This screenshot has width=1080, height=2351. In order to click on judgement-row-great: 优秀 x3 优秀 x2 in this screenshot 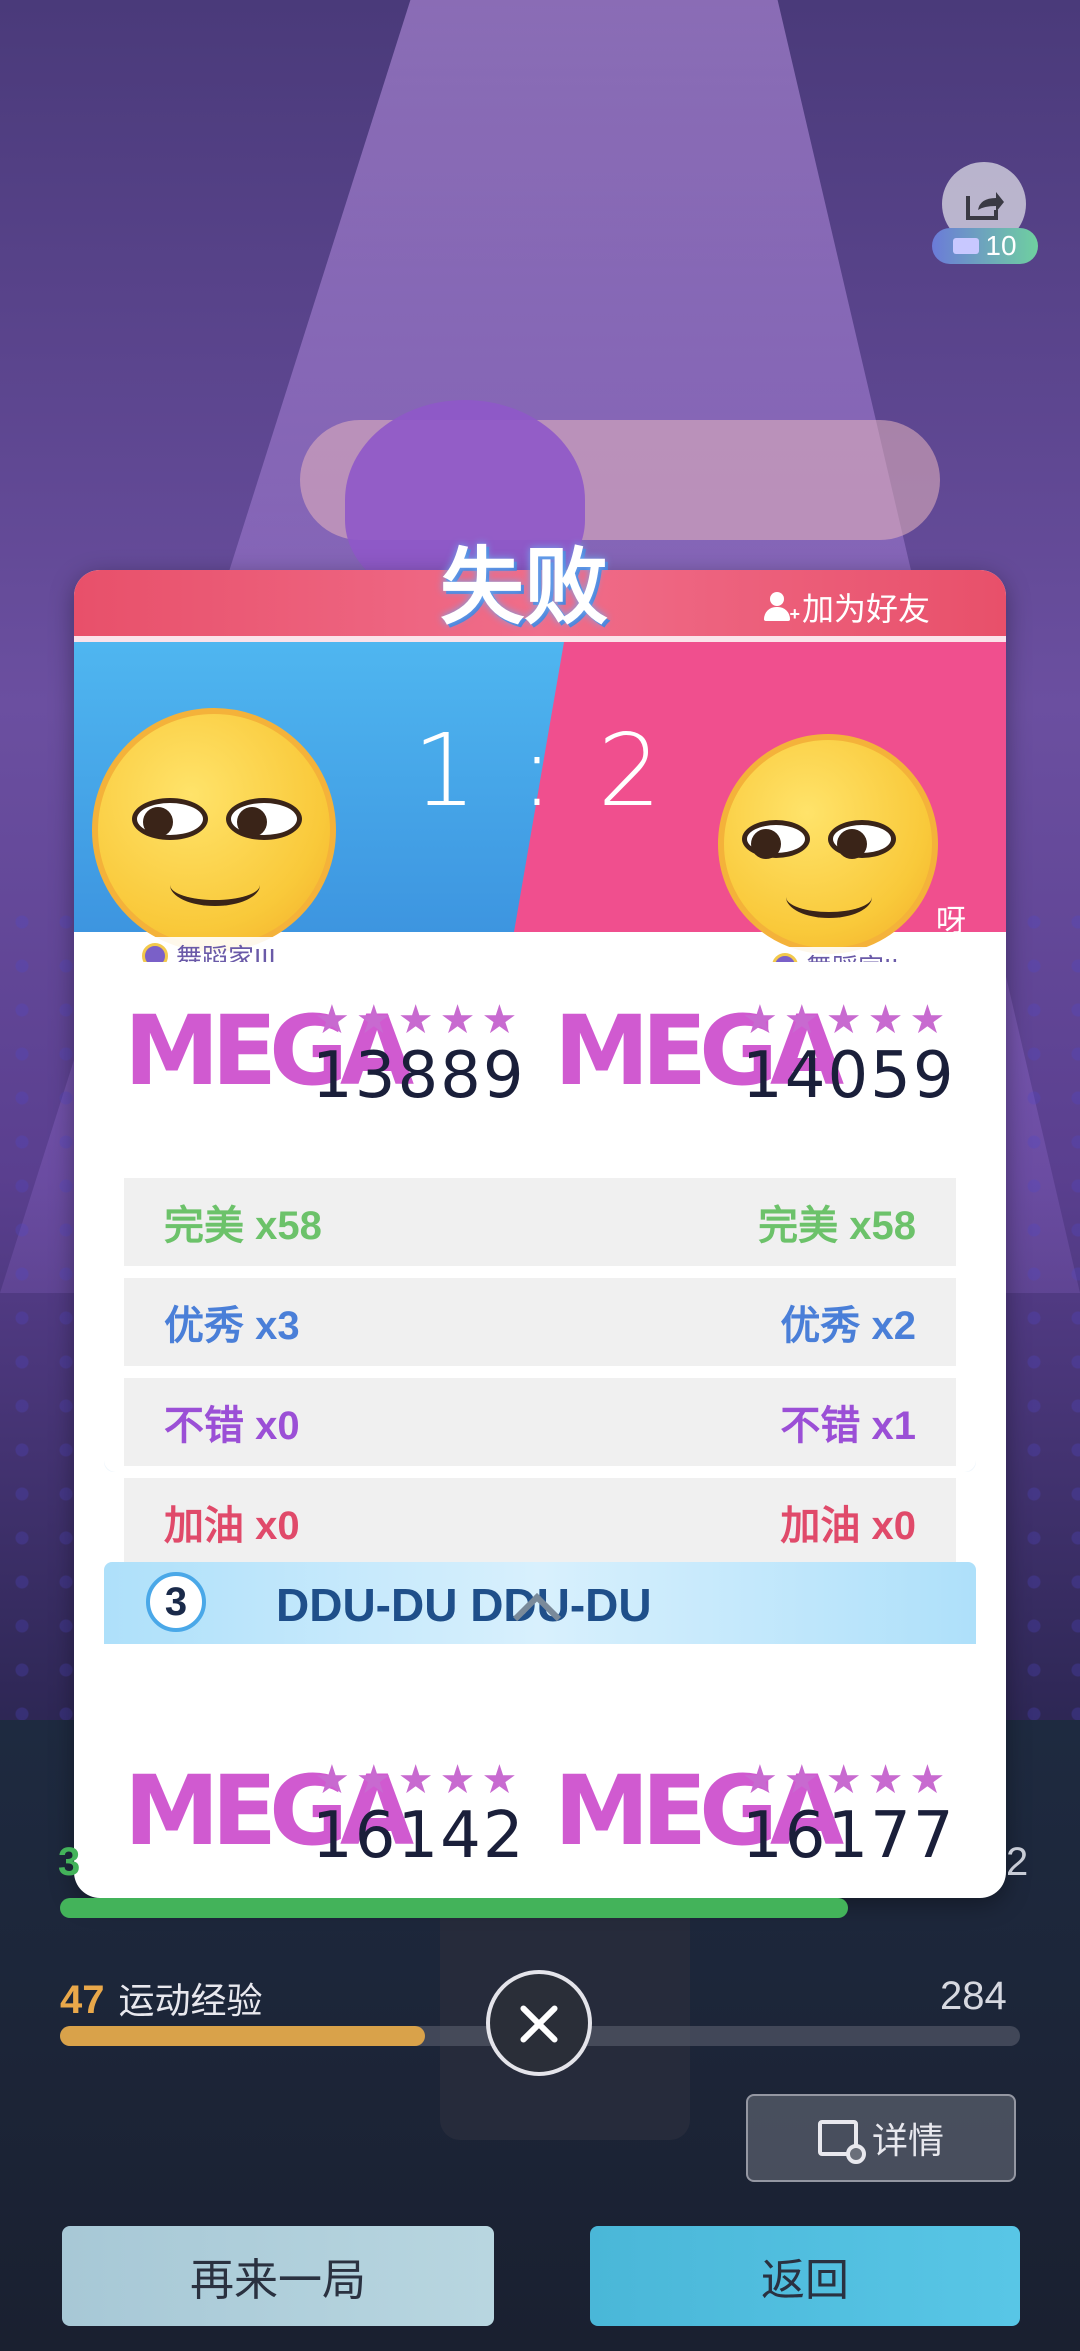, I will do `click(540, 1322)`.